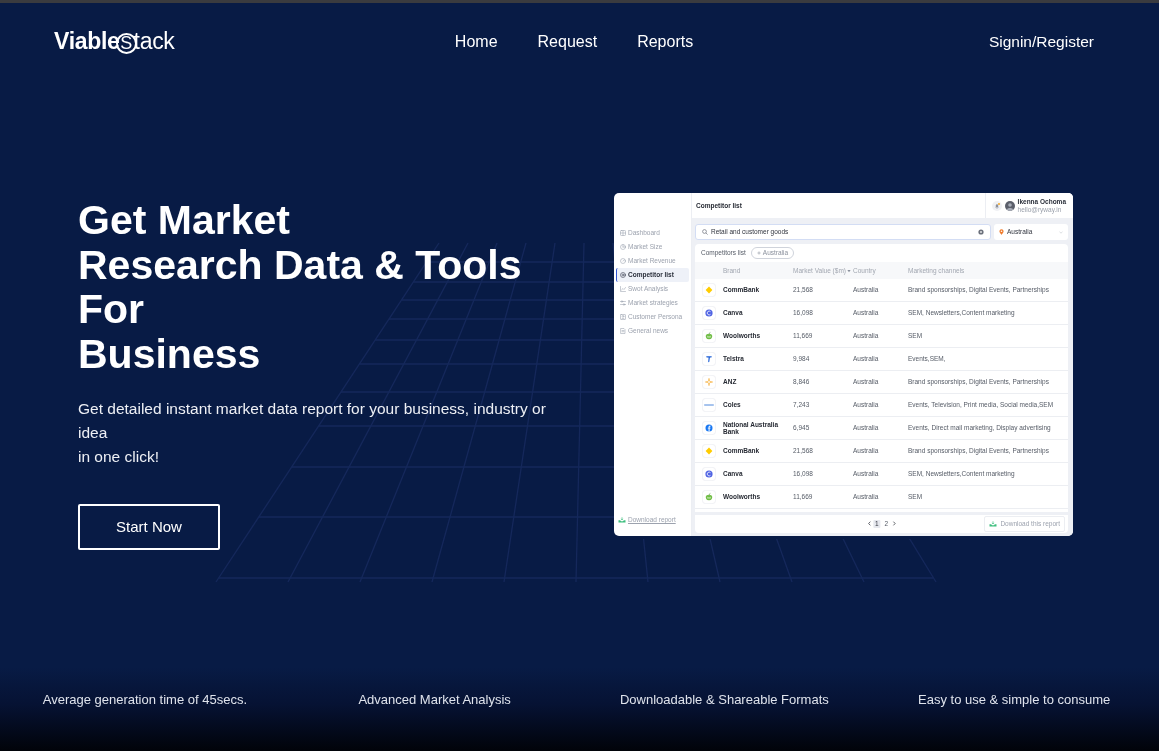  I want to click on document-icon, so click(623, 331).